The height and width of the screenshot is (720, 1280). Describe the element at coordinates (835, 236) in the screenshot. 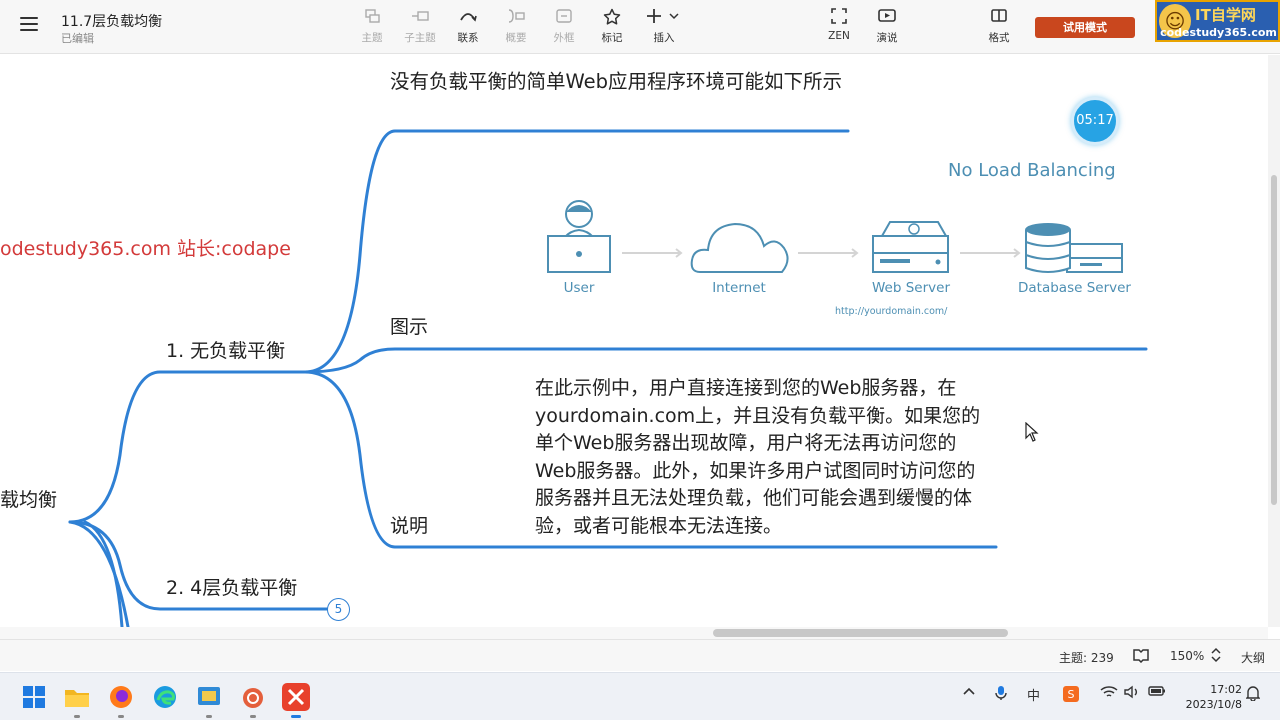

I see `diagram-graphics` at that location.